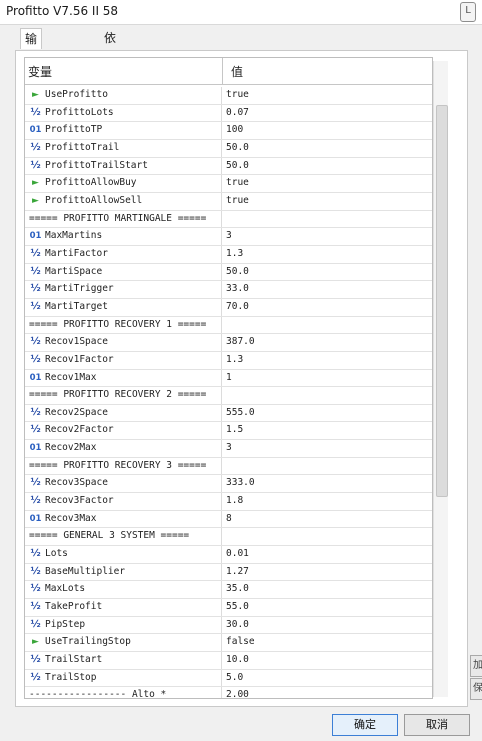 The image size is (482, 741). I want to click on parameter-value: 5.0, so click(234, 678).